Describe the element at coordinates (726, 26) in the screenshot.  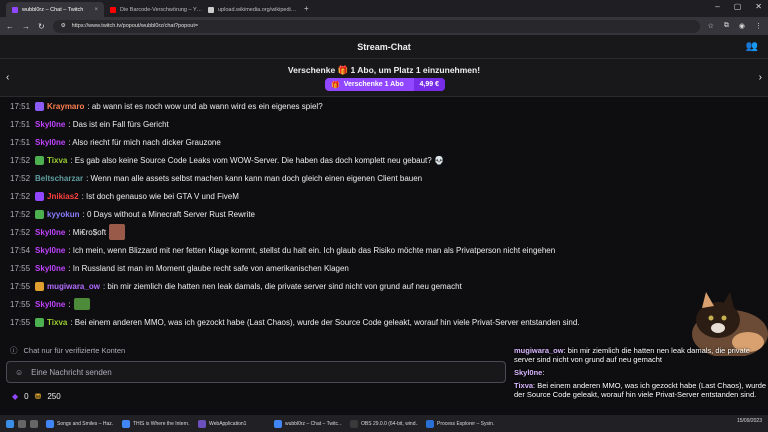
I see `extensions-icon: ⧉` at that location.